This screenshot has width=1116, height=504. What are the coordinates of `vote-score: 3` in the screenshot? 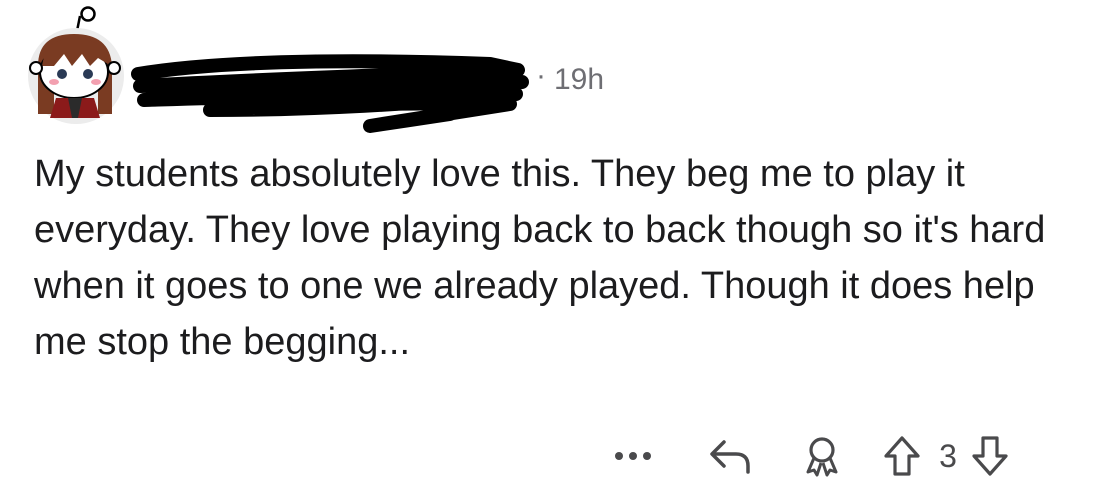 It's located at (948, 456).